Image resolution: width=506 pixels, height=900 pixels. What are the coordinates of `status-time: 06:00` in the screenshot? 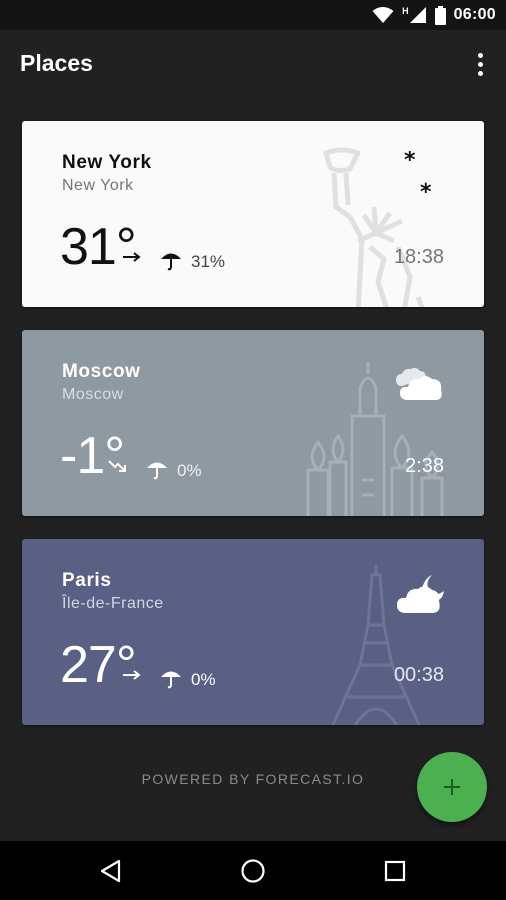 It's located at (474, 14).